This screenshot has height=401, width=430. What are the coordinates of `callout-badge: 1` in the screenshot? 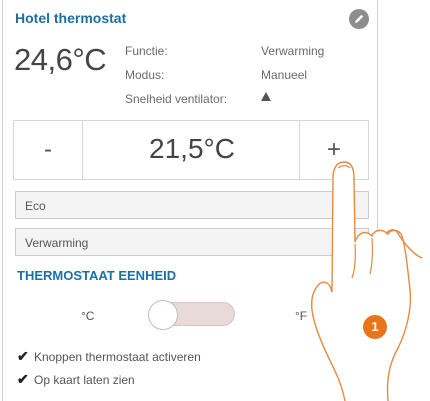 It's located at (375, 327).